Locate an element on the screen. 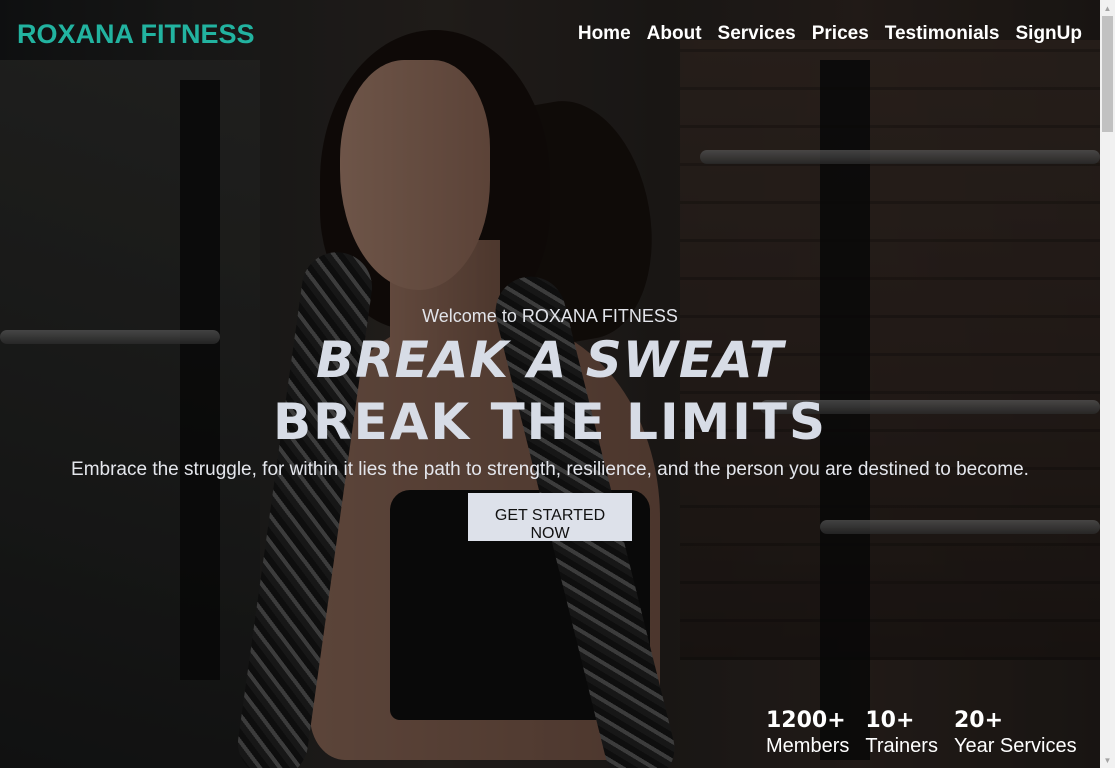 The image size is (1115, 768). headline-line-2: BREAK THE LIMITS is located at coordinates (550, 422).